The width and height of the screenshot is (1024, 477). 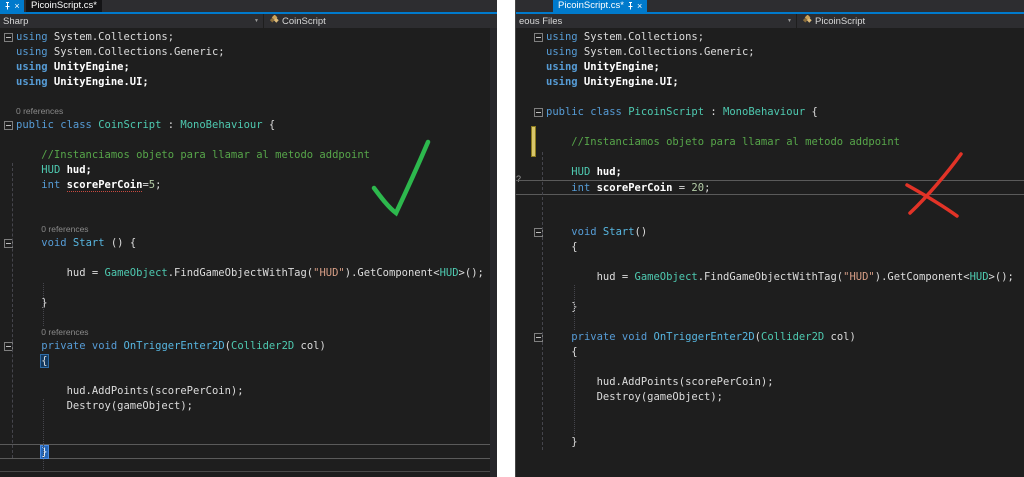 What do you see at coordinates (304, 21) in the screenshot?
I see `type-dropdown-value: CoinScript` at bounding box center [304, 21].